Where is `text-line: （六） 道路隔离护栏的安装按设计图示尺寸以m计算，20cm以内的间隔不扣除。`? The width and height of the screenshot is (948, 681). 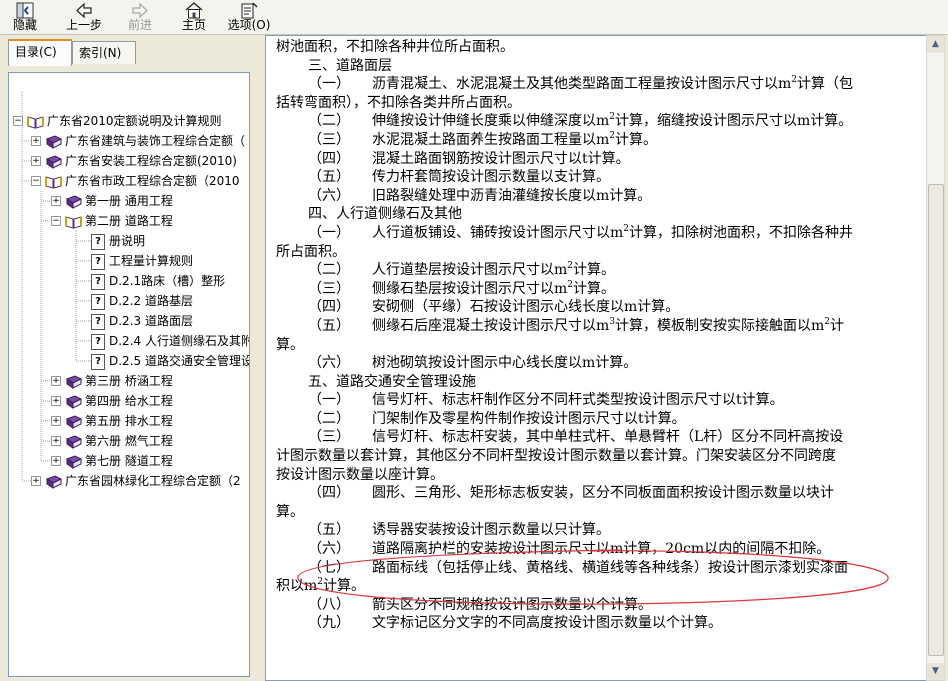 text-line: （六） 道路隔离护栏的安装按设计图示尺寸以m计算，20cm以内的间隔不扣除。 is located at coordinates (569, 549).